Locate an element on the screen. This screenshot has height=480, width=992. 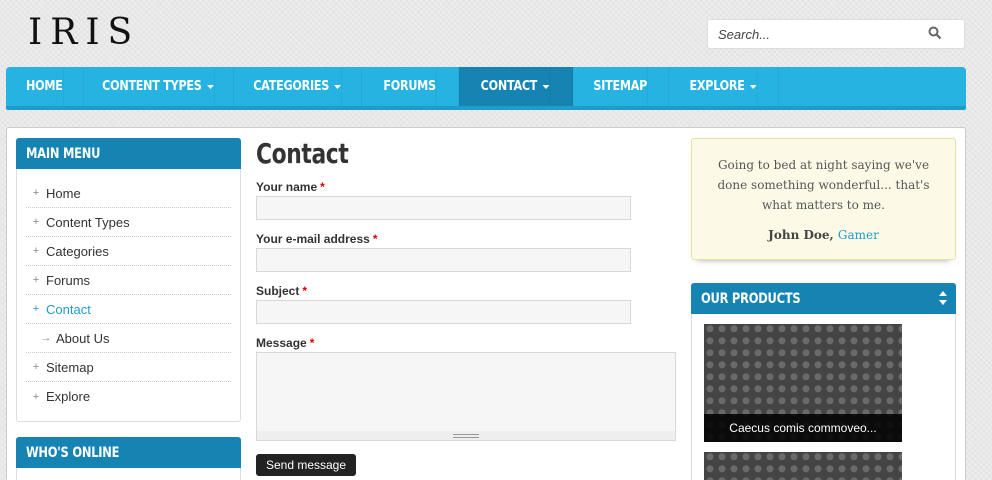
menu-item-about-us: → About Us is located at coordinates (128, 338).